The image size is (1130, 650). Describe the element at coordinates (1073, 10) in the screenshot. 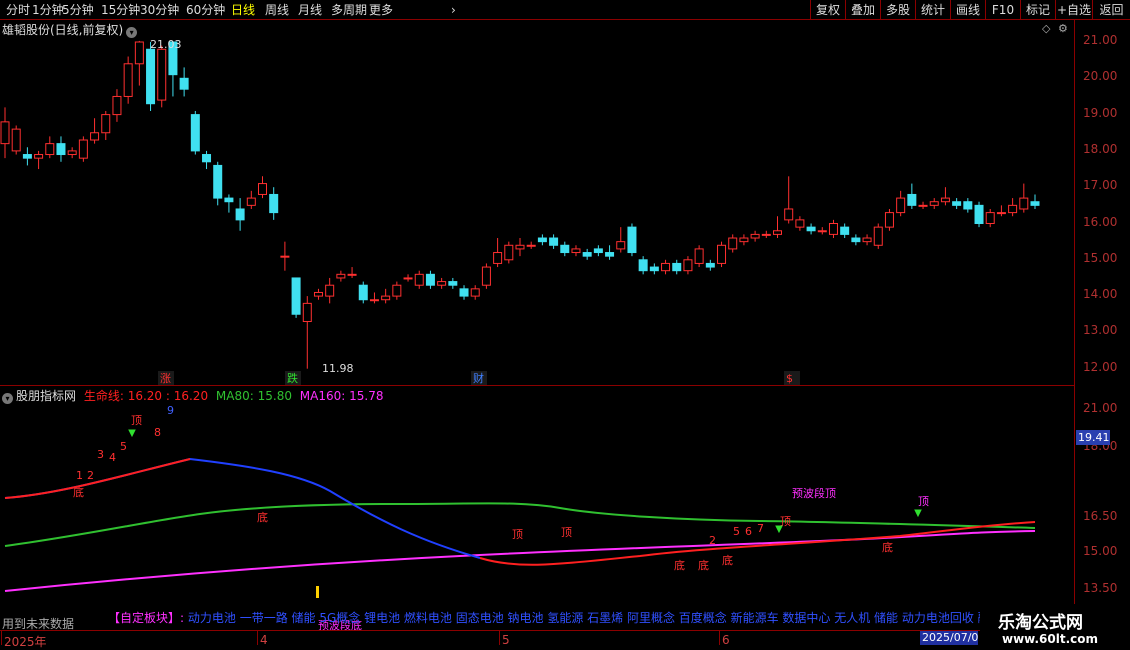

I see `toolbar-button-7: +自选` at that location.